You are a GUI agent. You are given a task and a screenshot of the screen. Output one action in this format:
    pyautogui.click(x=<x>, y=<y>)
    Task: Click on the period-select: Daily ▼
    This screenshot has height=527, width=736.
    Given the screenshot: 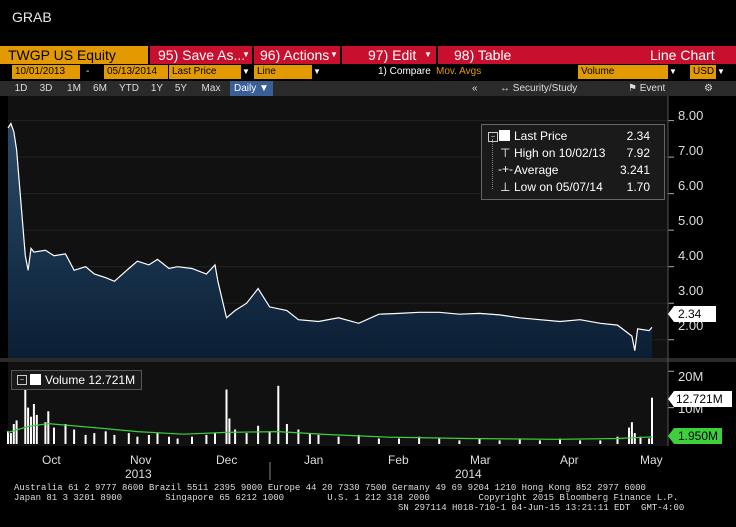 What is the action you would take?
    pyautogui.click(x=251, y=88)
    